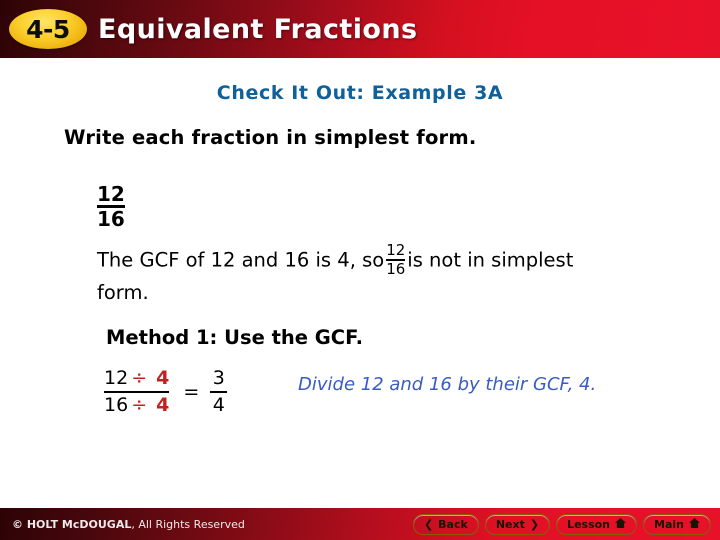 Image resolution: width=720 pixels, height=540 pixels. What do you see at coordinates (116, 378) in the screenshot?
I see `equation-numerator: 12` at bounding box center [116, 378].